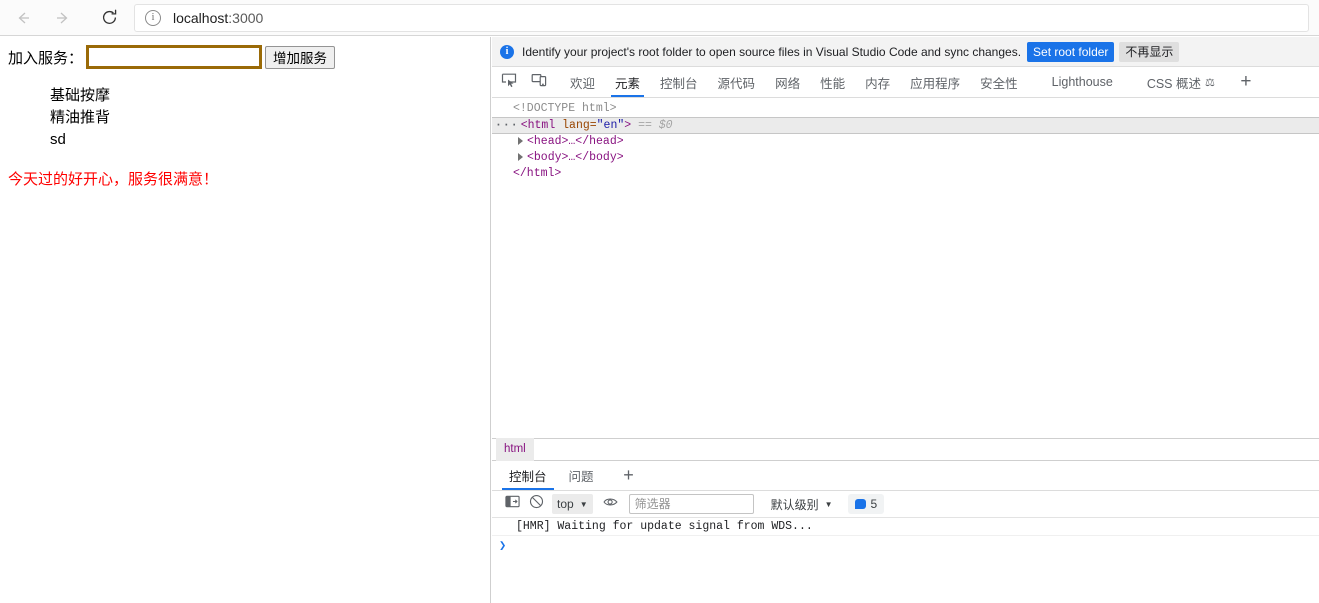  I want to click on dom-row-html: ··· <html lang="en"> == $0, so click(905, 125).